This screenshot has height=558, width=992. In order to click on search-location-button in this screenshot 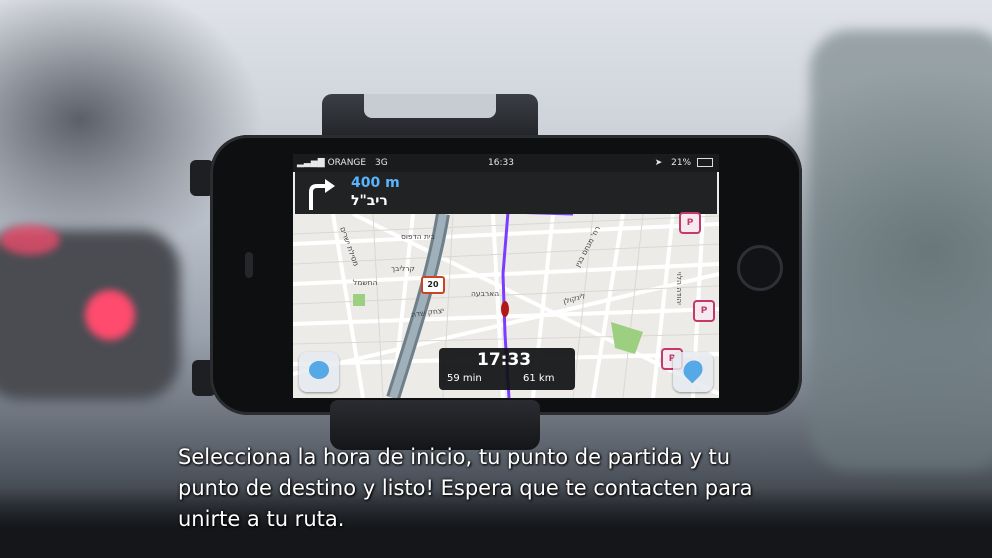, I will do `click(693, 372)`.